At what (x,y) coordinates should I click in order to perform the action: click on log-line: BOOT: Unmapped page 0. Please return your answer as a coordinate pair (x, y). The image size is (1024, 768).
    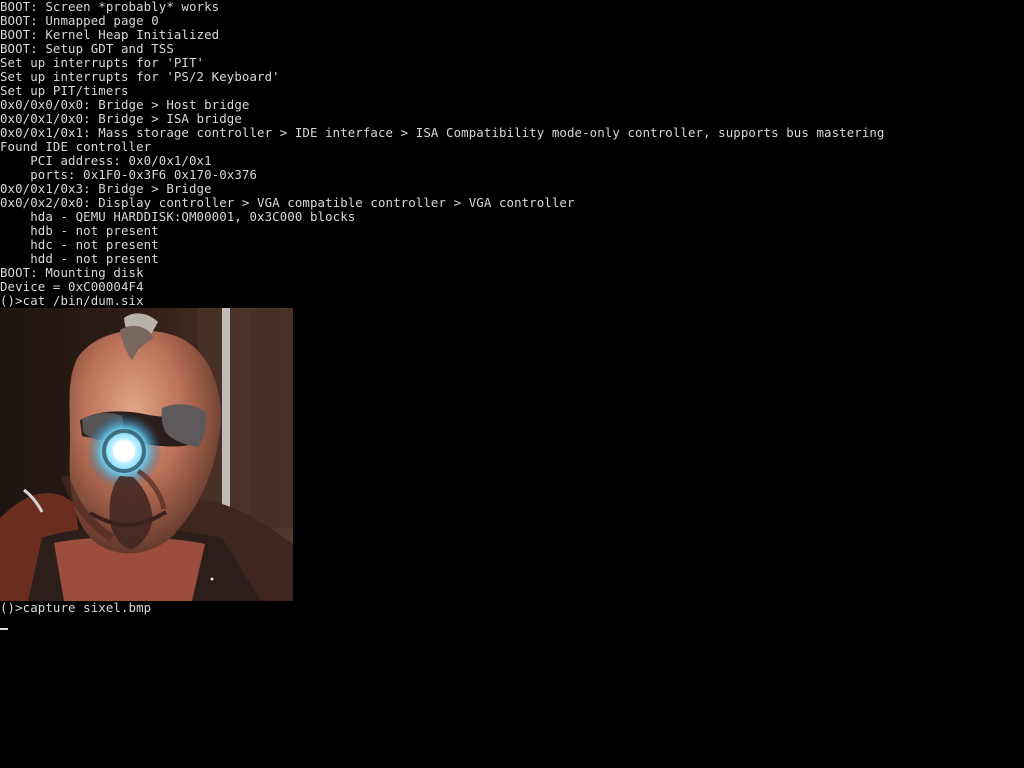
    Looking at the image, I should click on (79, 20).